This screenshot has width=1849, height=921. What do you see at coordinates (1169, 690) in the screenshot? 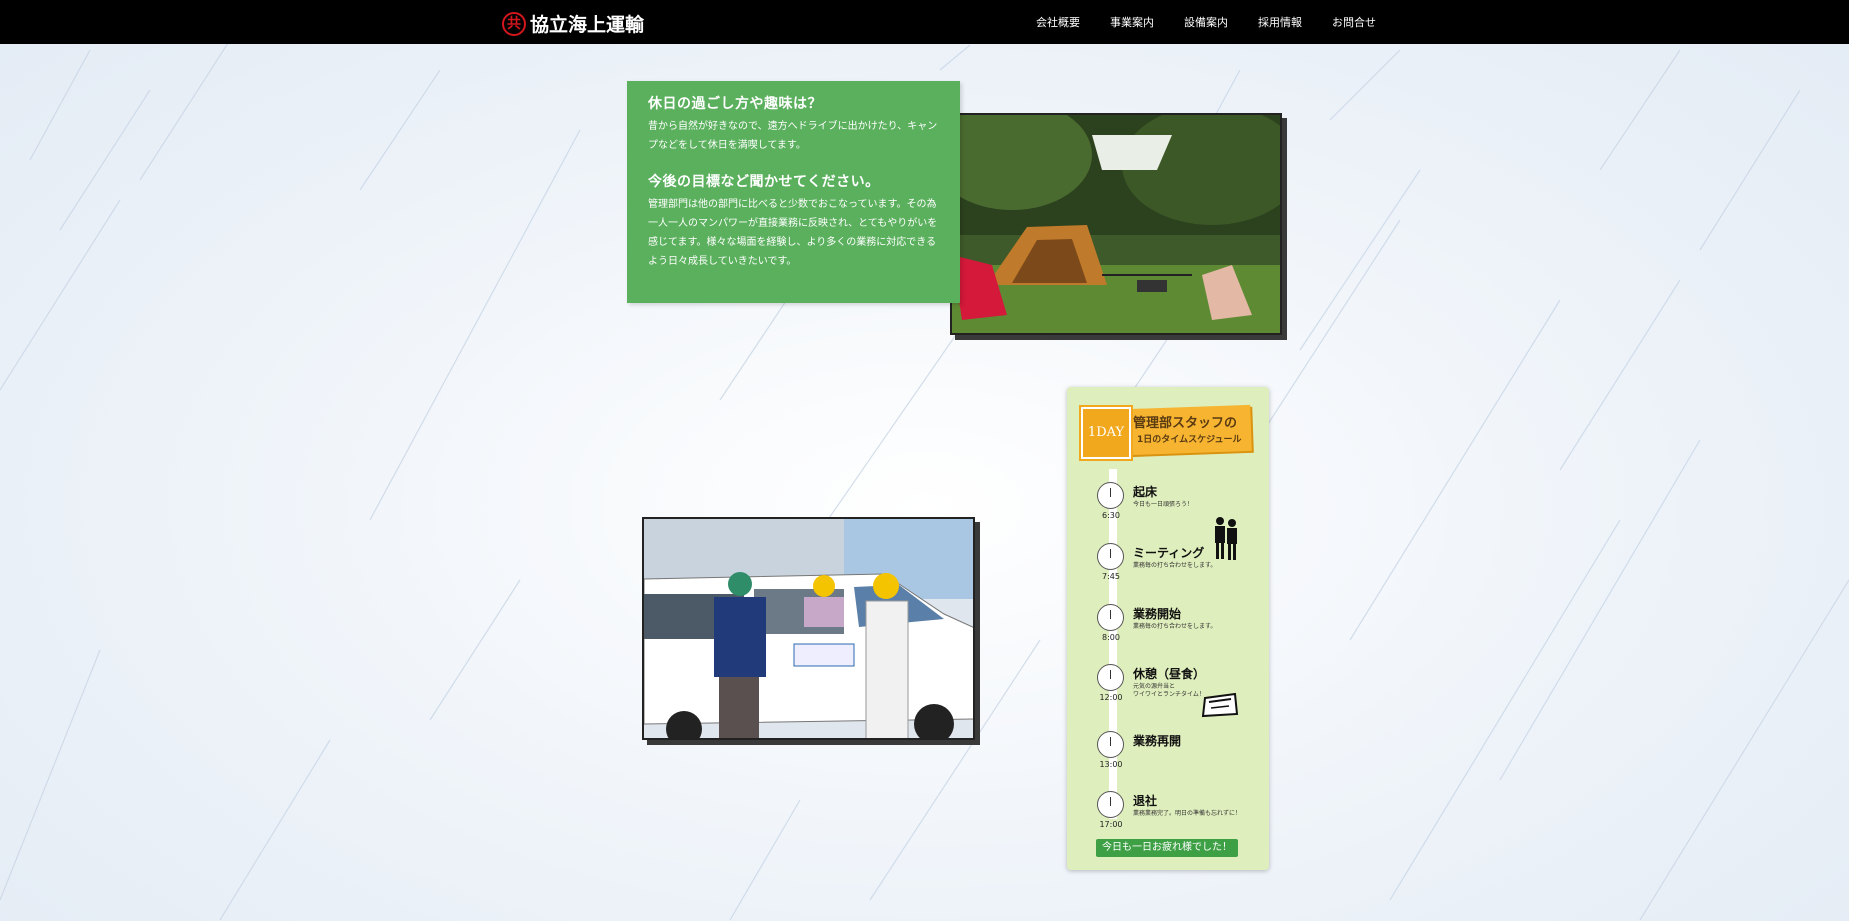
I see `schedule-item-note: 元気の源弁当と ワイワイとランチタイム！` at bounding box center [1169, 690].